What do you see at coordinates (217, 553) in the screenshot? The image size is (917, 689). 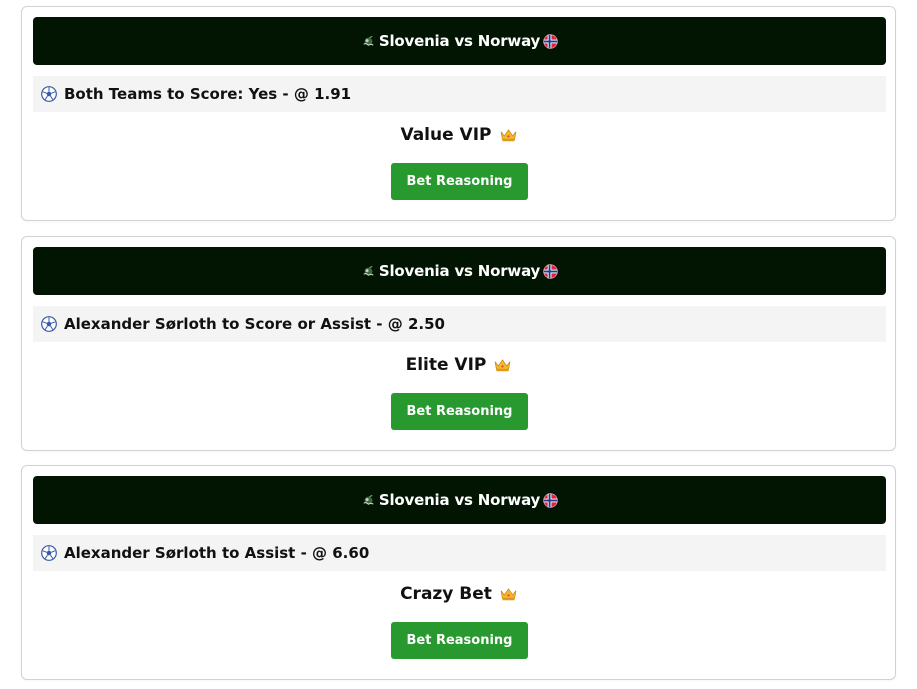 I see `bet-text: Alexander Sørloth to Assist - @ 6.60` at bounding box center [217, 553].